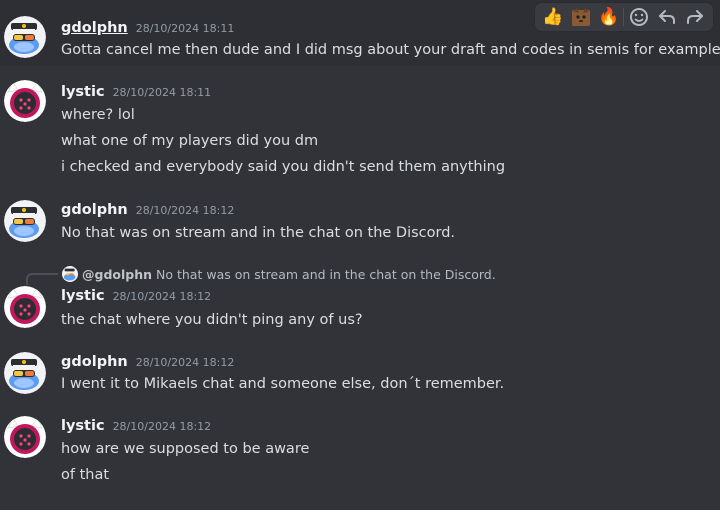 The image size is (720, 510). What do you see at coordinates (117, 274) in the screenshot?
I see `reply-mention: @gdolphn` at bounding box center [117, 274].